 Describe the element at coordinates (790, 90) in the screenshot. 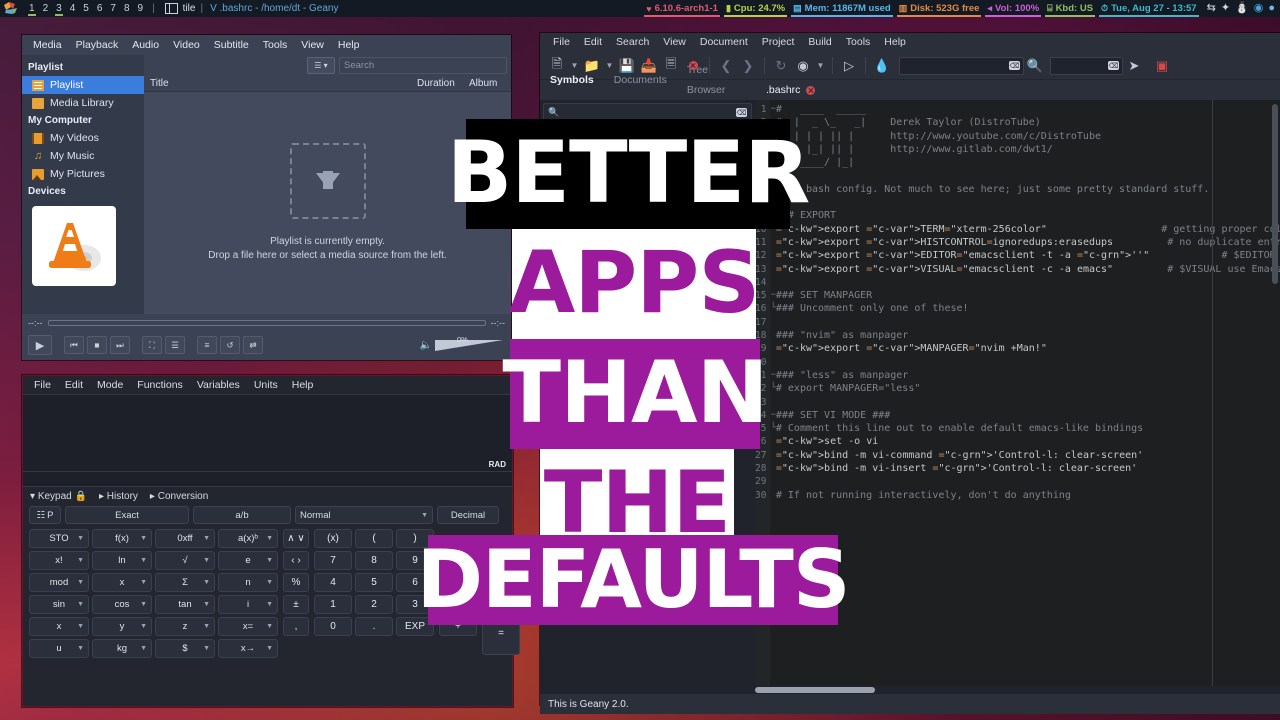

I see `document-tab-bashrc: .bashrc` at that location.